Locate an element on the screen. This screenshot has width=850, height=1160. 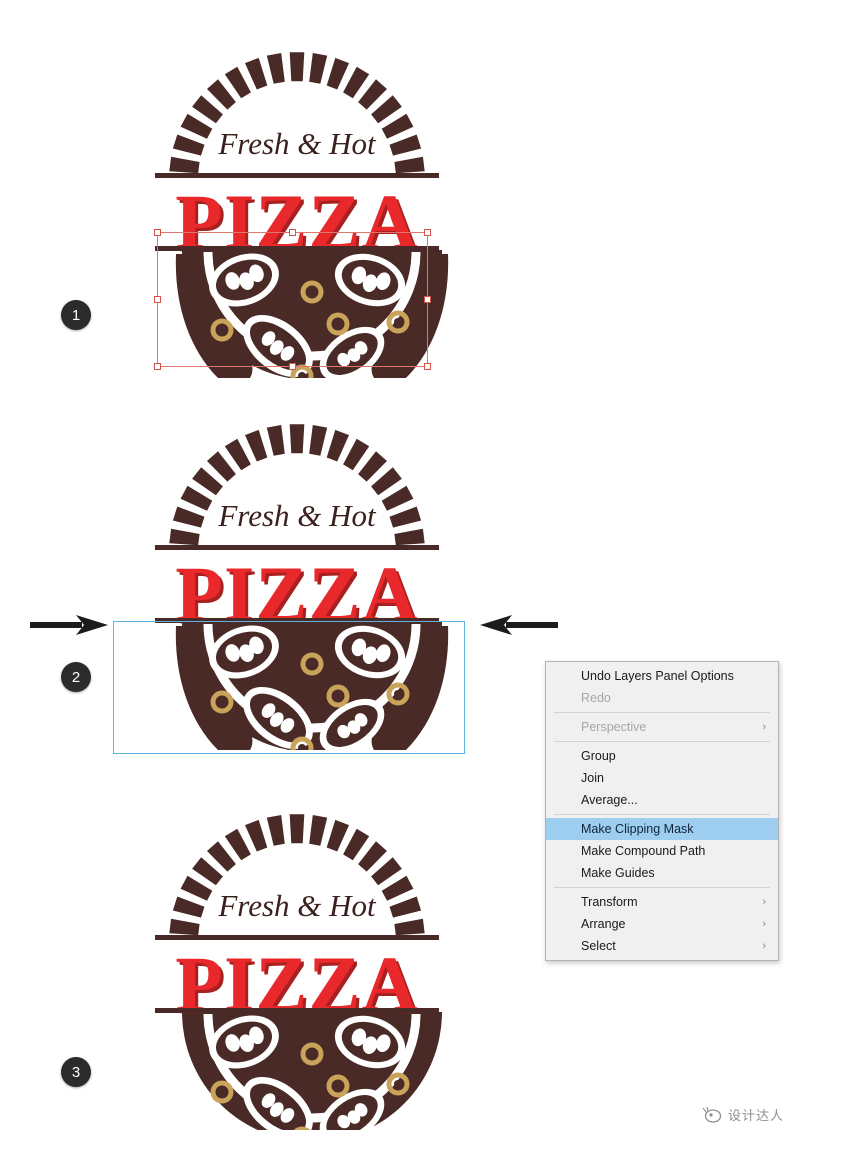
selection-handle-tr is located at coordinates (427, 232).